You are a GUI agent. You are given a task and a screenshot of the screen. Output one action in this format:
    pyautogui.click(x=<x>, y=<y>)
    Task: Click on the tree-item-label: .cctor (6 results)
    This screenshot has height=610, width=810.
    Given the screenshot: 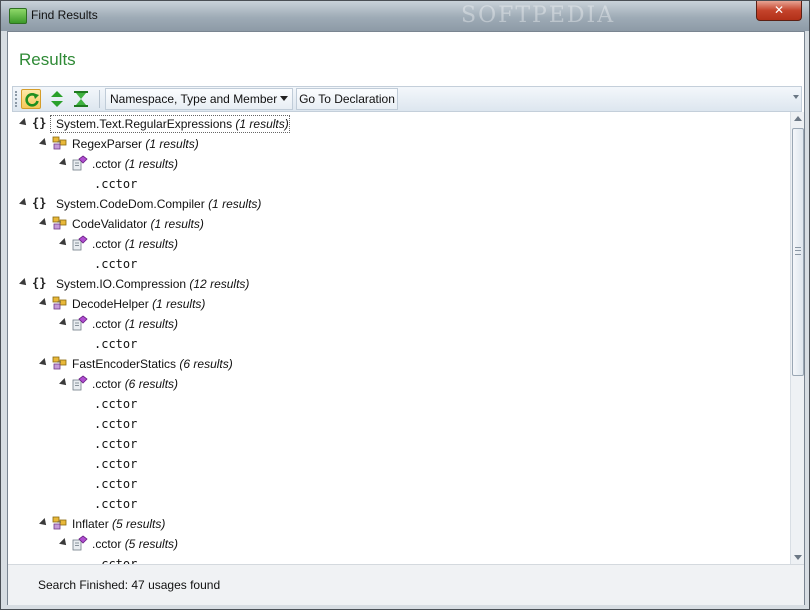 What is the action you would take?
    pyautogui.click(x=135, y=384)
    